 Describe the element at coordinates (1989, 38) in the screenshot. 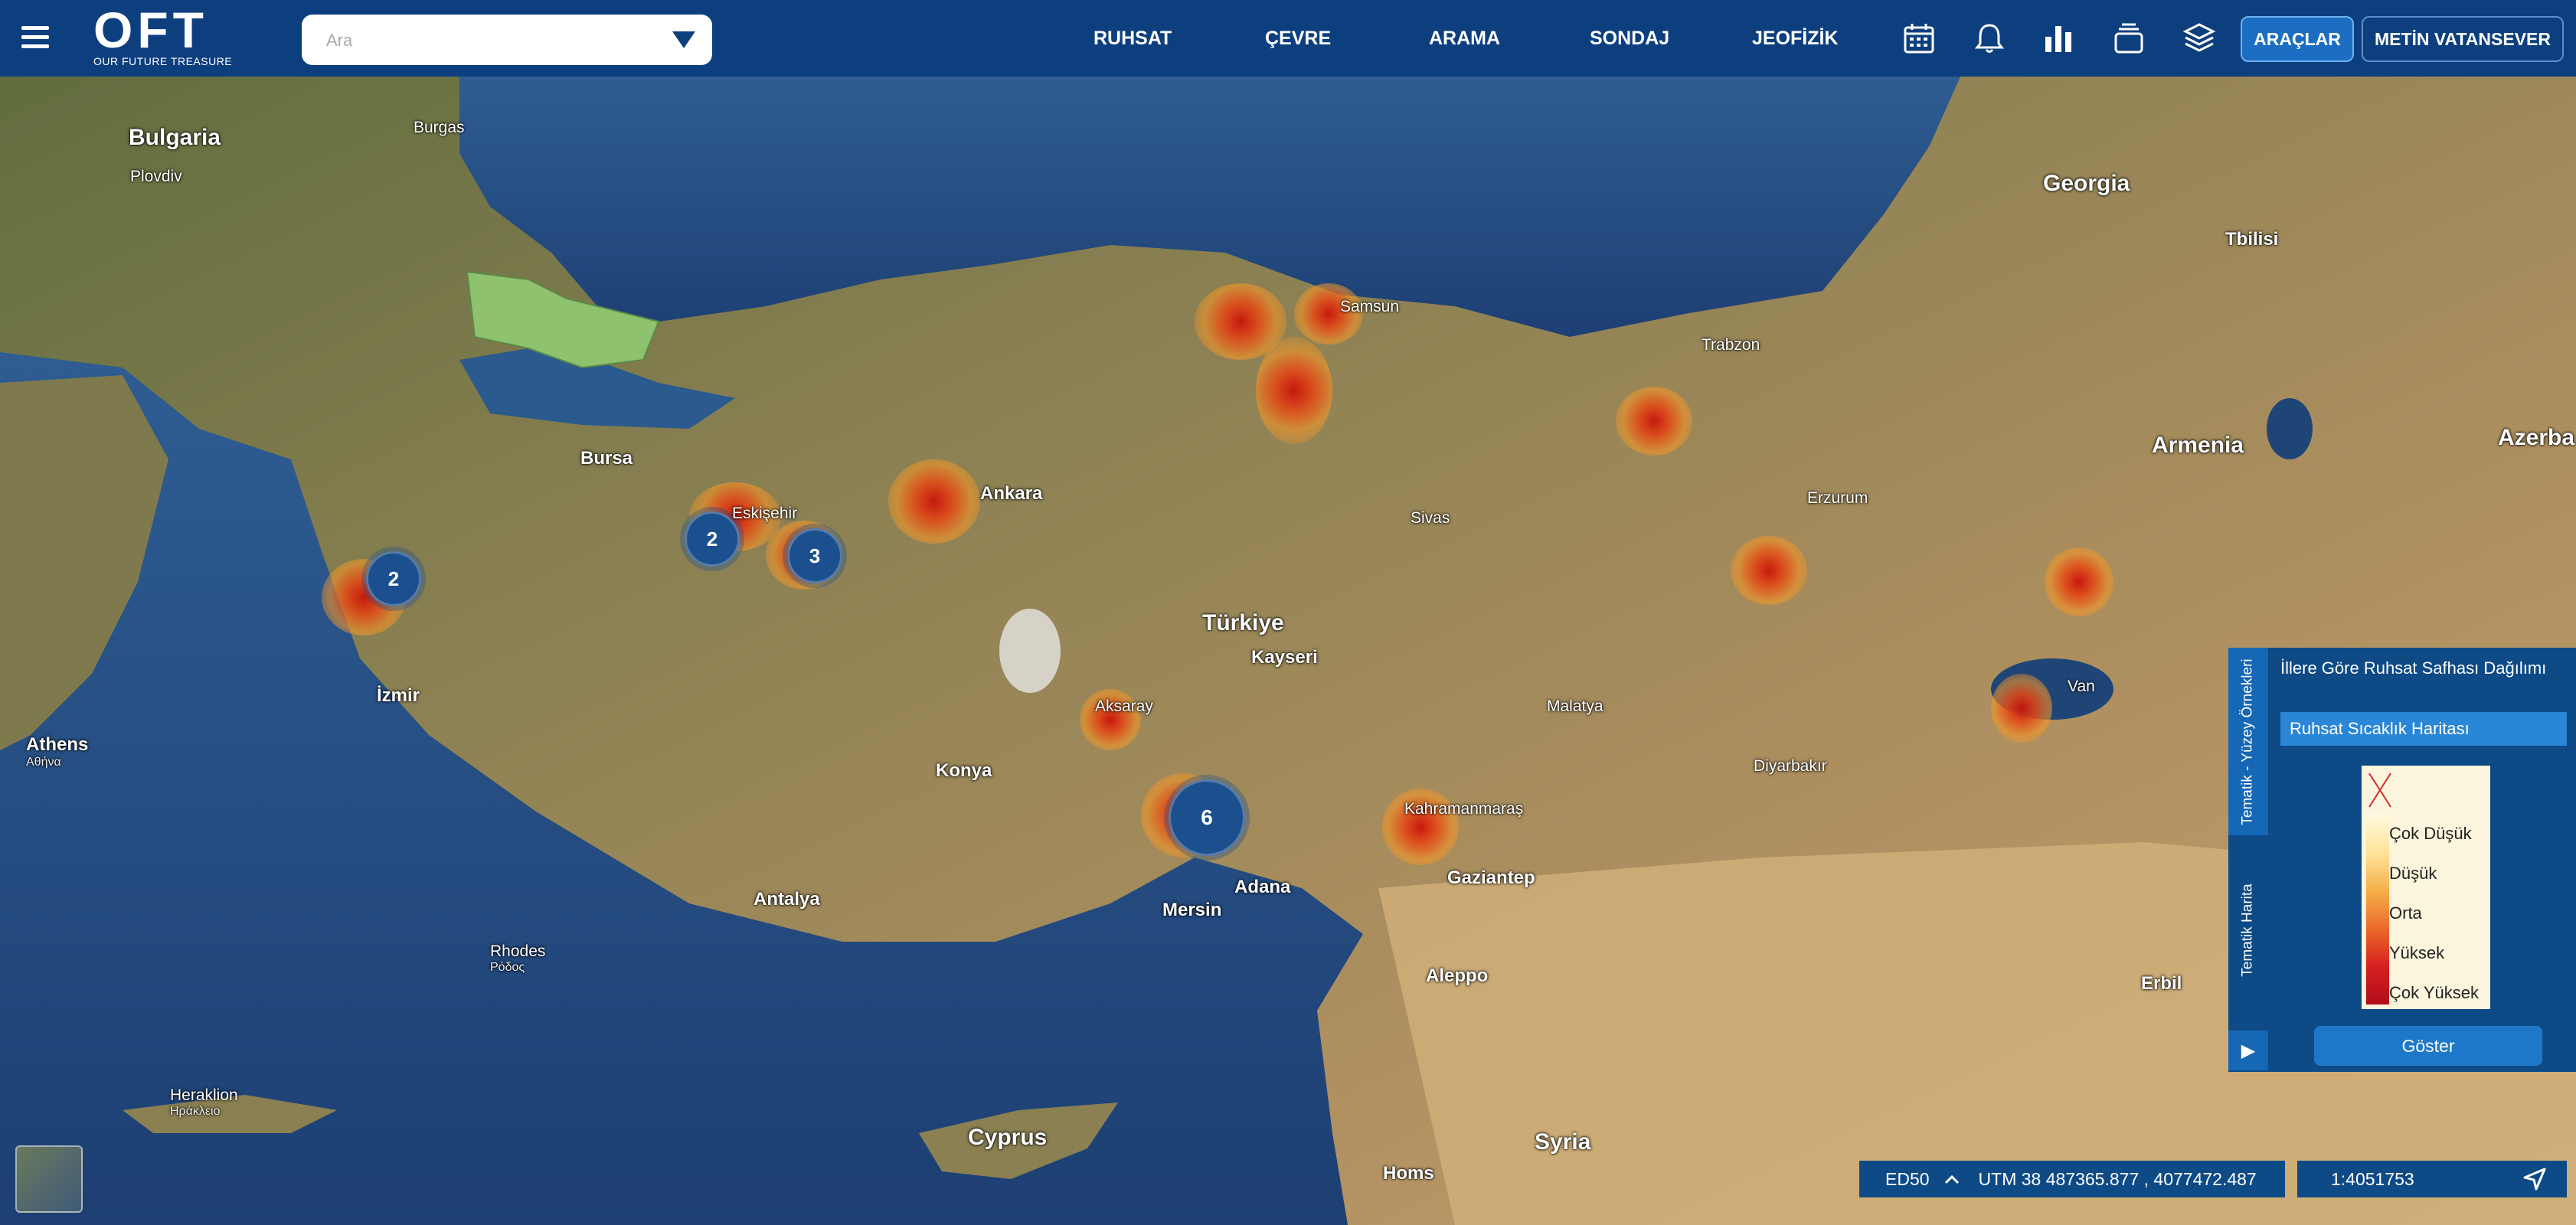

I see `bell-icon` at that location.